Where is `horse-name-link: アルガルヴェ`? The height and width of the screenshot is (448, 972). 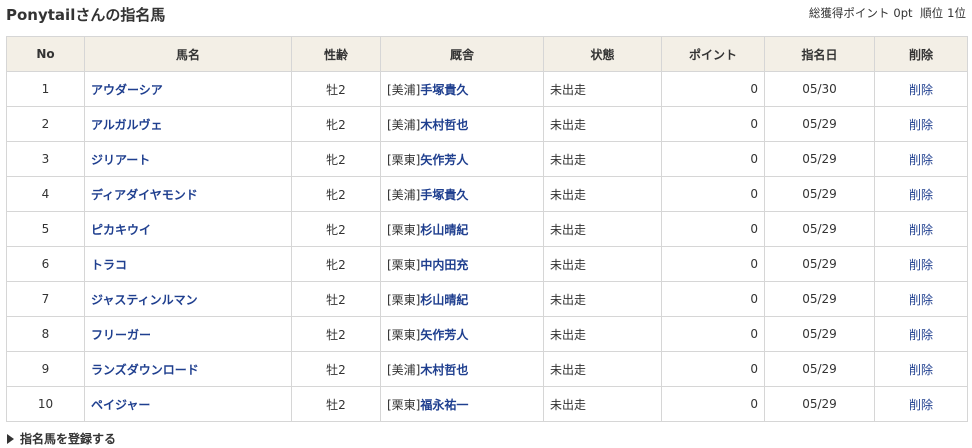
horse-name-link: アルガルヴェ is located at coordinates (127, 125).